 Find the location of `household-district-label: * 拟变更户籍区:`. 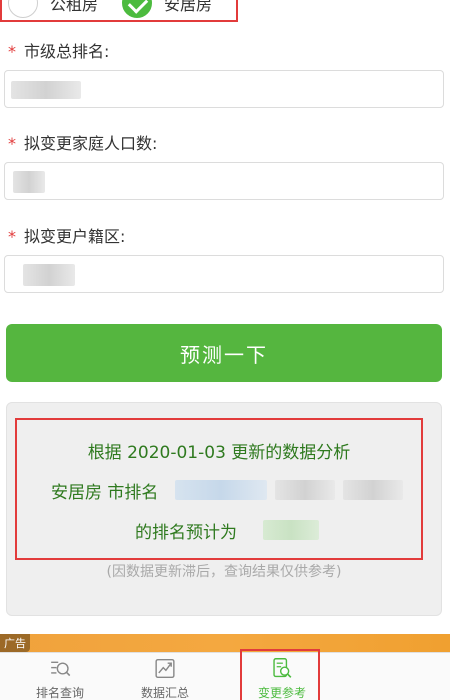

household-district-label: * 拟变更户籍区: is located at coordinates (66, 235).